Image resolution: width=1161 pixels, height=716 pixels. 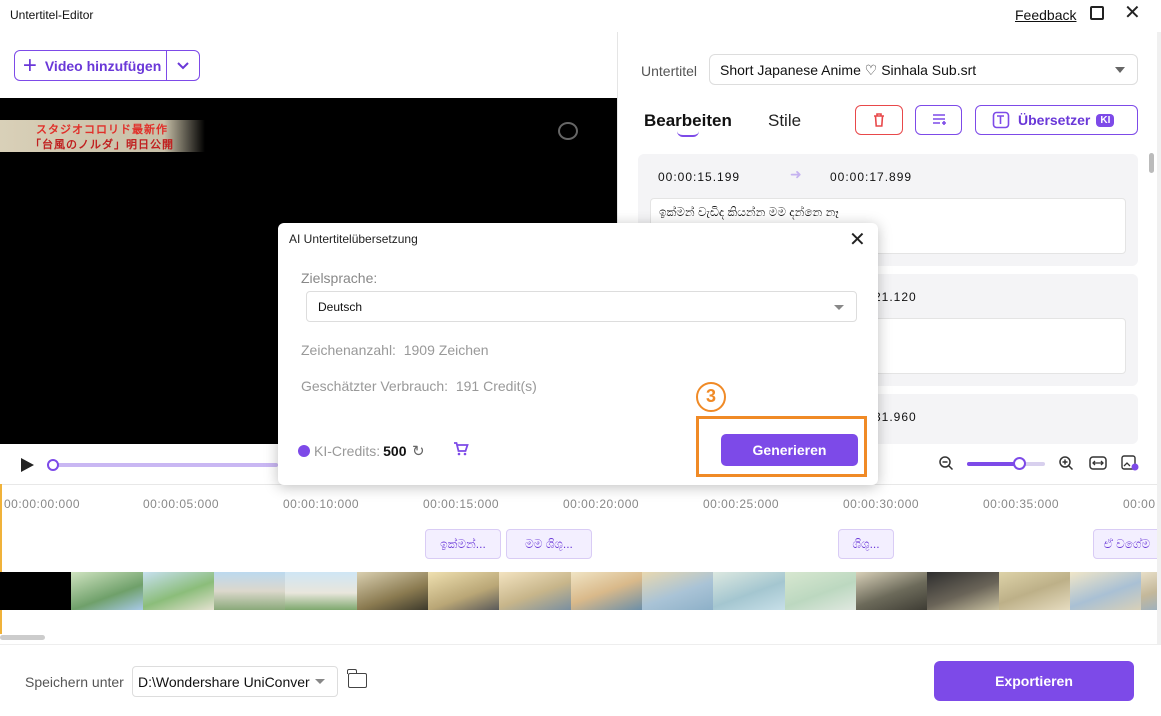 I want to click on save-path-value: D:\Wondershare UniConver, so click(x=224, y=682).